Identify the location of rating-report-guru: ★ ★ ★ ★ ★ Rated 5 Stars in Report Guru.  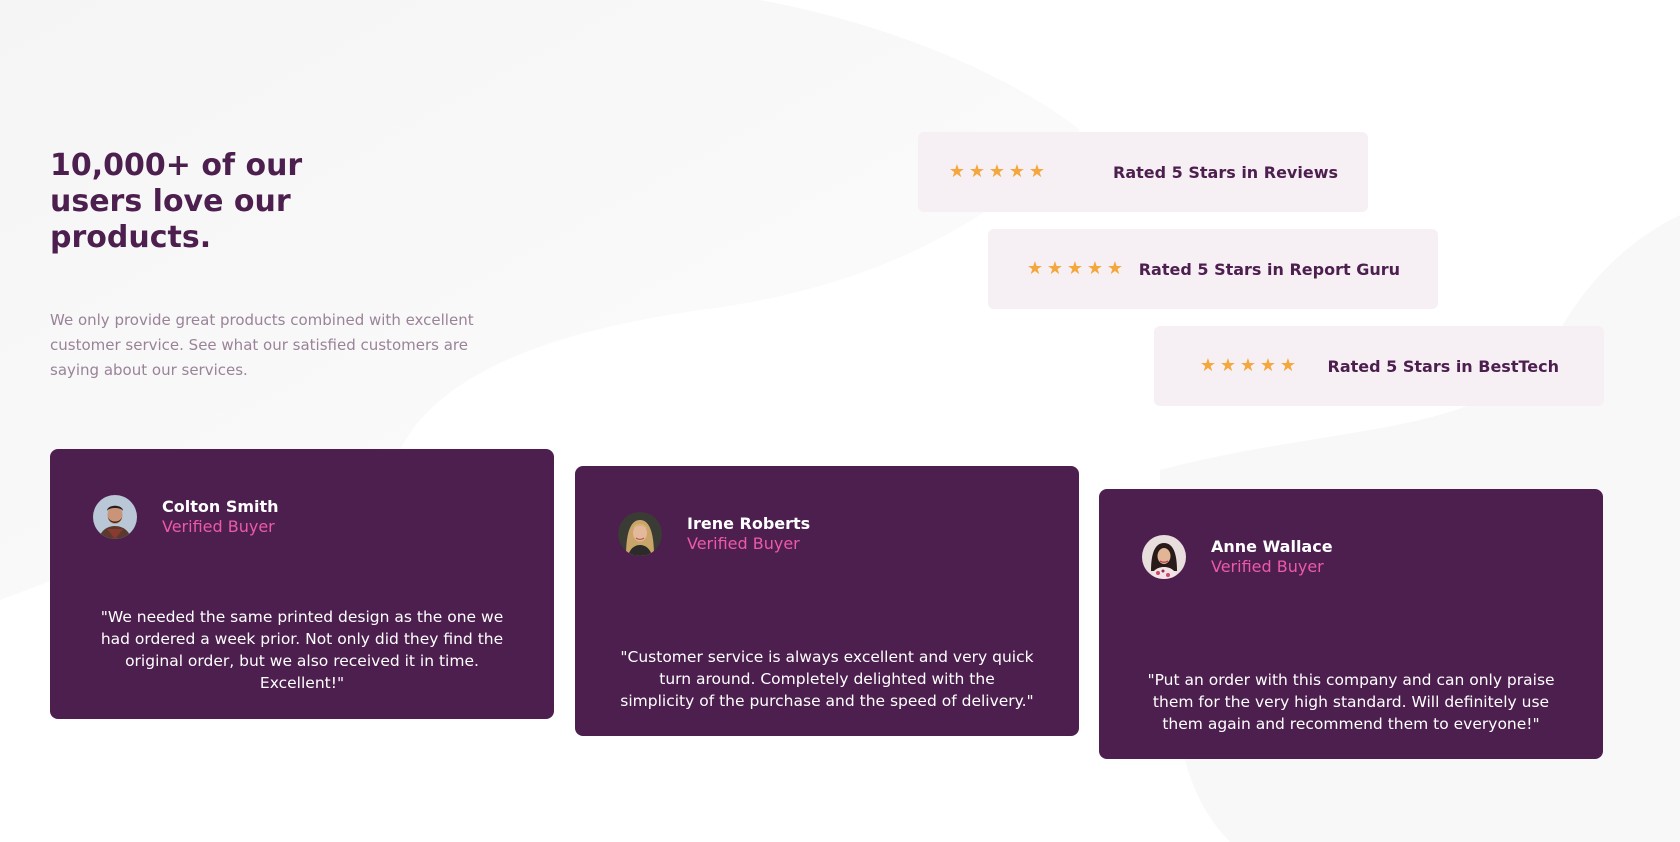
(1213, 269).